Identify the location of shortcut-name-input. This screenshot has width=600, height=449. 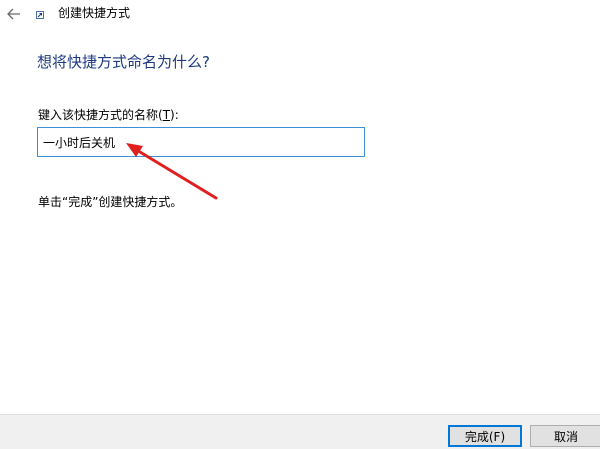
(201, 142).